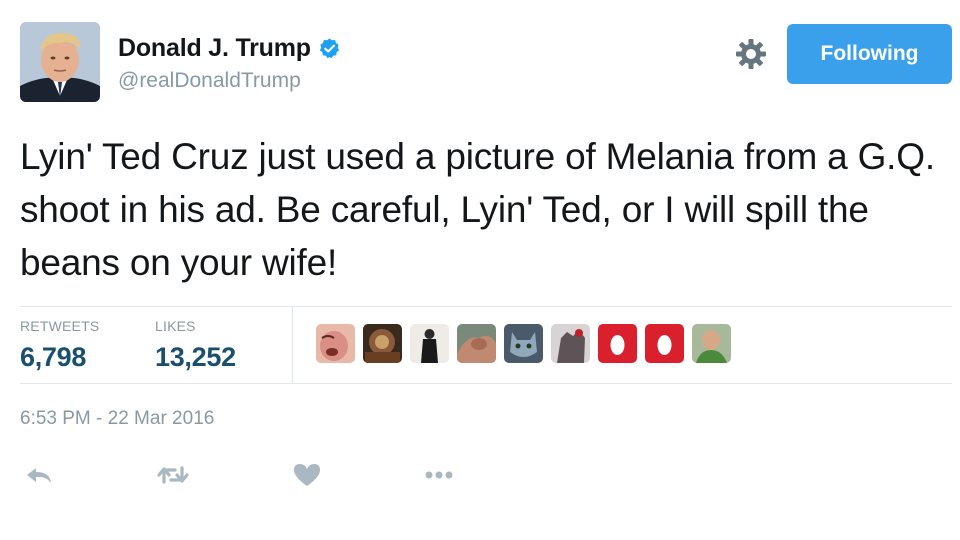 The width and height of the screenshot is (960, 540). I want to click on stats-separator, so click(292, 345).